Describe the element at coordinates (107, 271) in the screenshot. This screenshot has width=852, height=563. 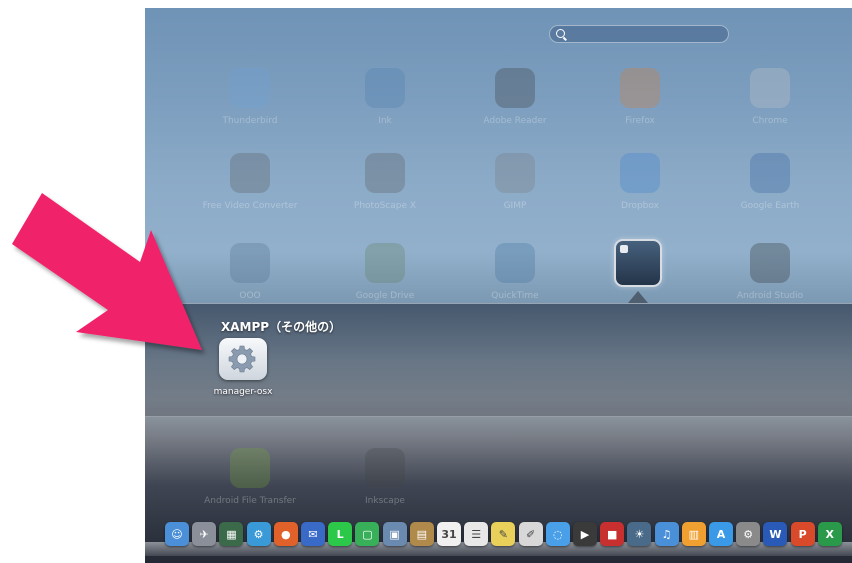
I see `pink-arrow-annotation` at that location.